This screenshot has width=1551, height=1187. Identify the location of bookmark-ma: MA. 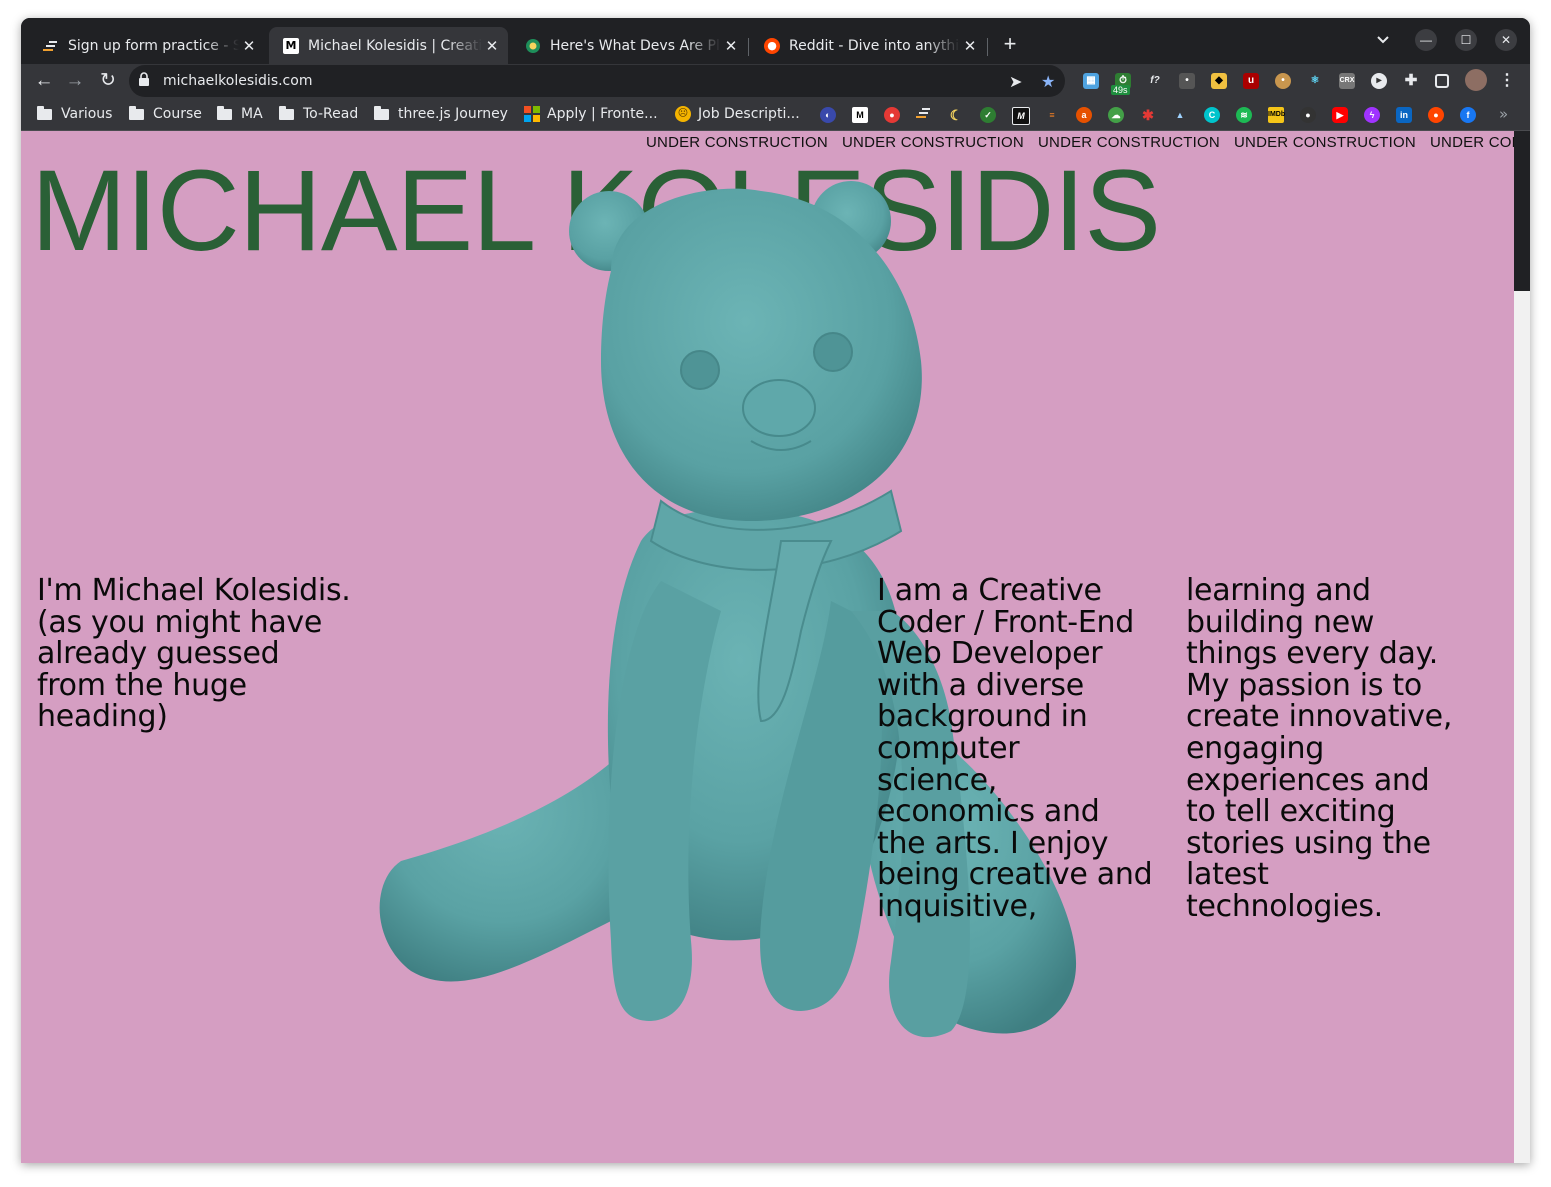
(240, 114).